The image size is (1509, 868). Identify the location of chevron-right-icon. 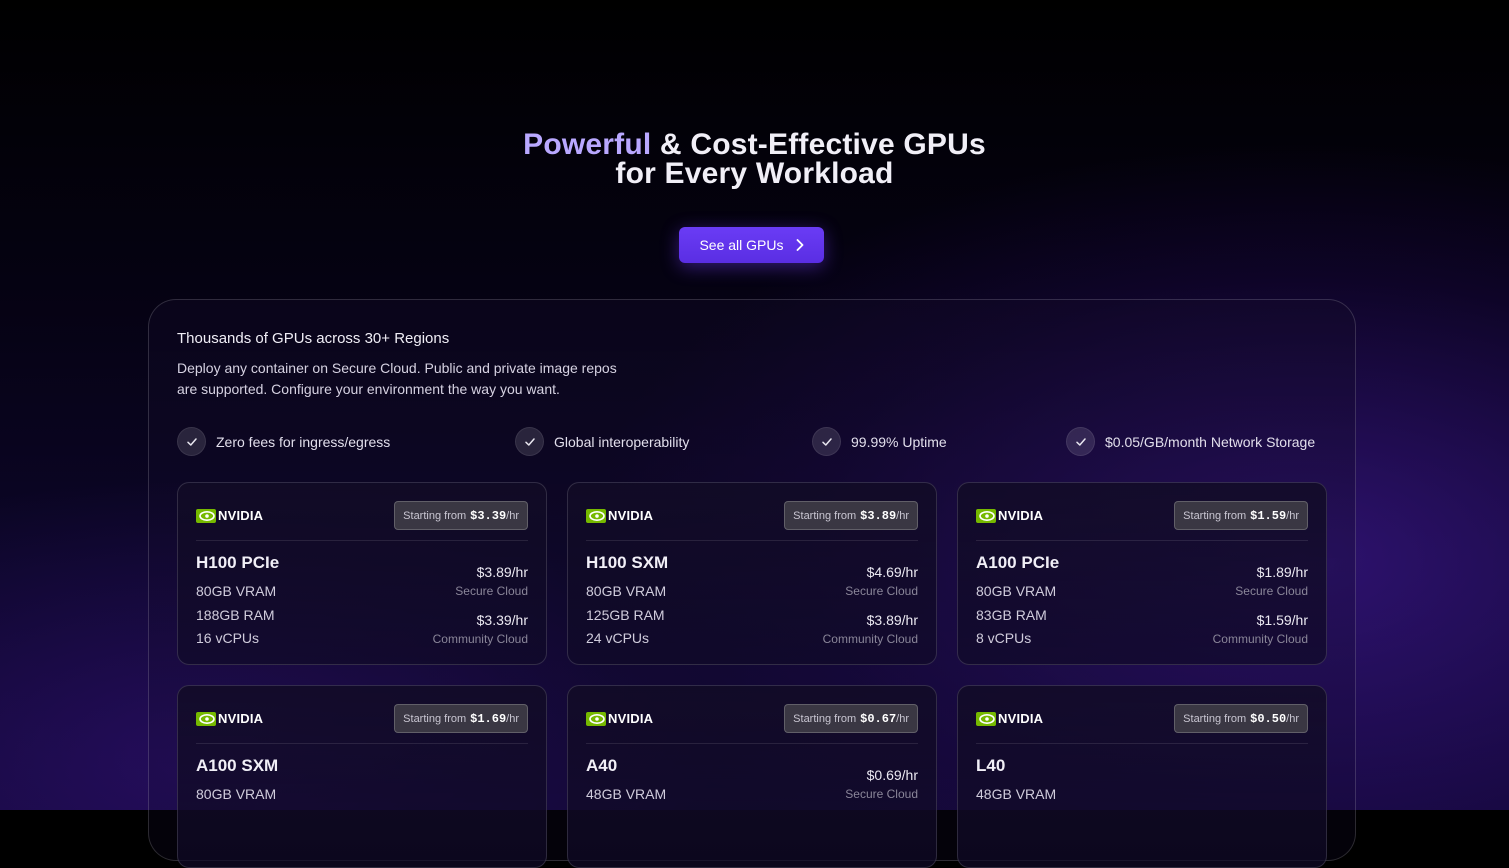
(799, 245).